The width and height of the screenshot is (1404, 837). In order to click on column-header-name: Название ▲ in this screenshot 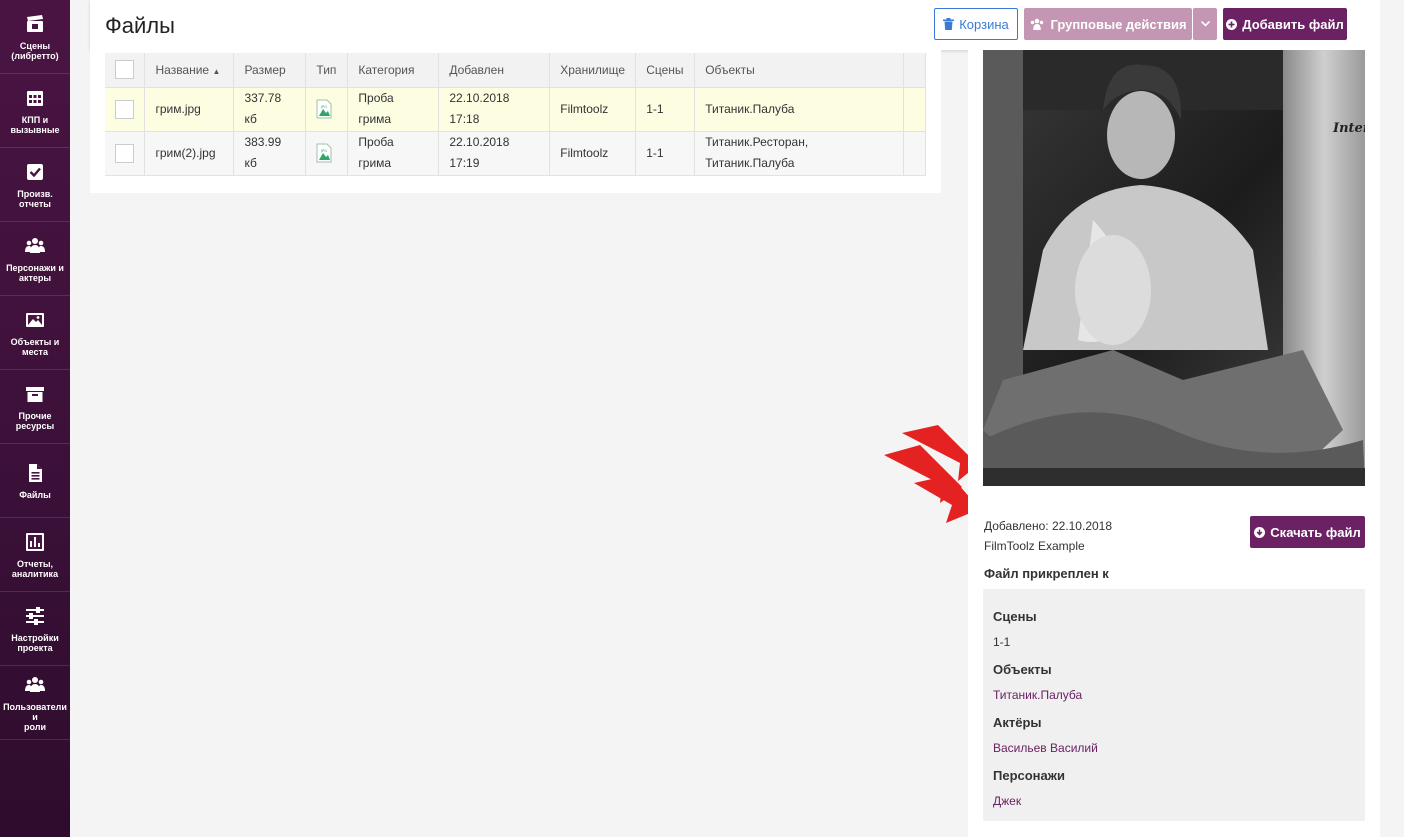, I will do `click(189, 70)`.